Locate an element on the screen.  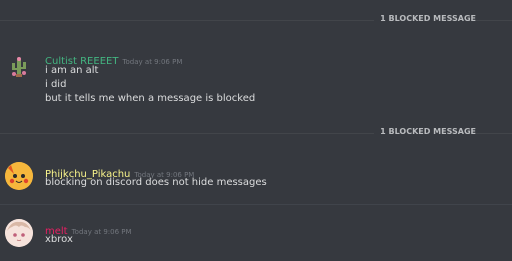
pikachu-icon is located at coordinates (19, 176).